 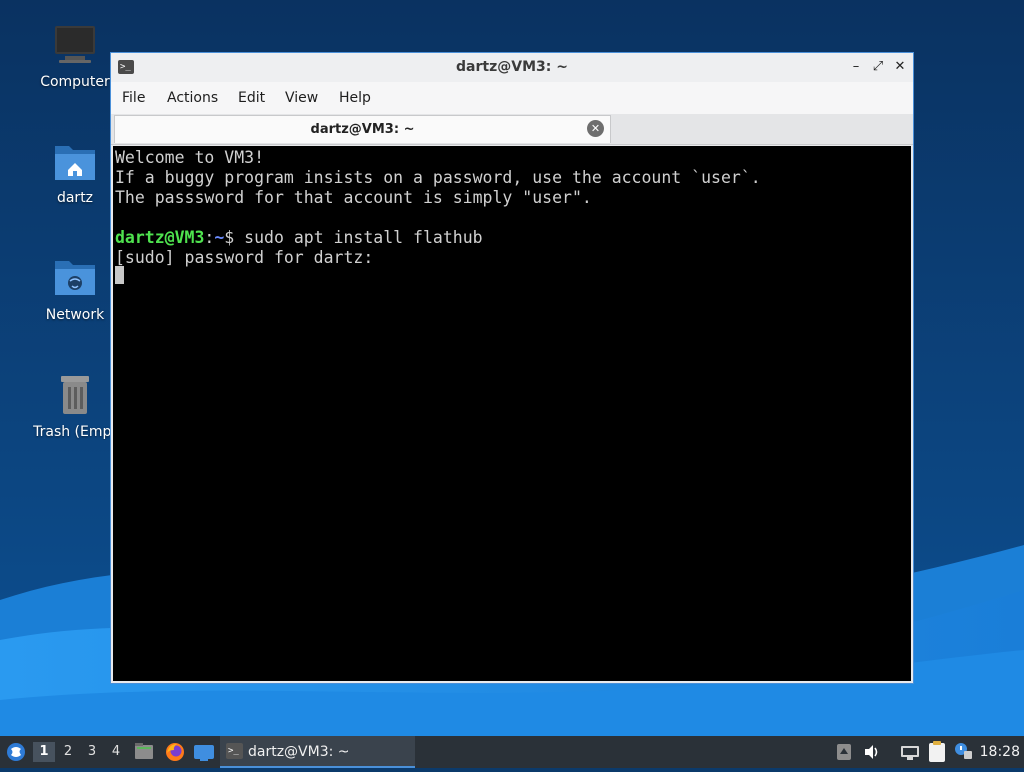 I want to click on terminal-icon: >_, so click(x=234, y=751).